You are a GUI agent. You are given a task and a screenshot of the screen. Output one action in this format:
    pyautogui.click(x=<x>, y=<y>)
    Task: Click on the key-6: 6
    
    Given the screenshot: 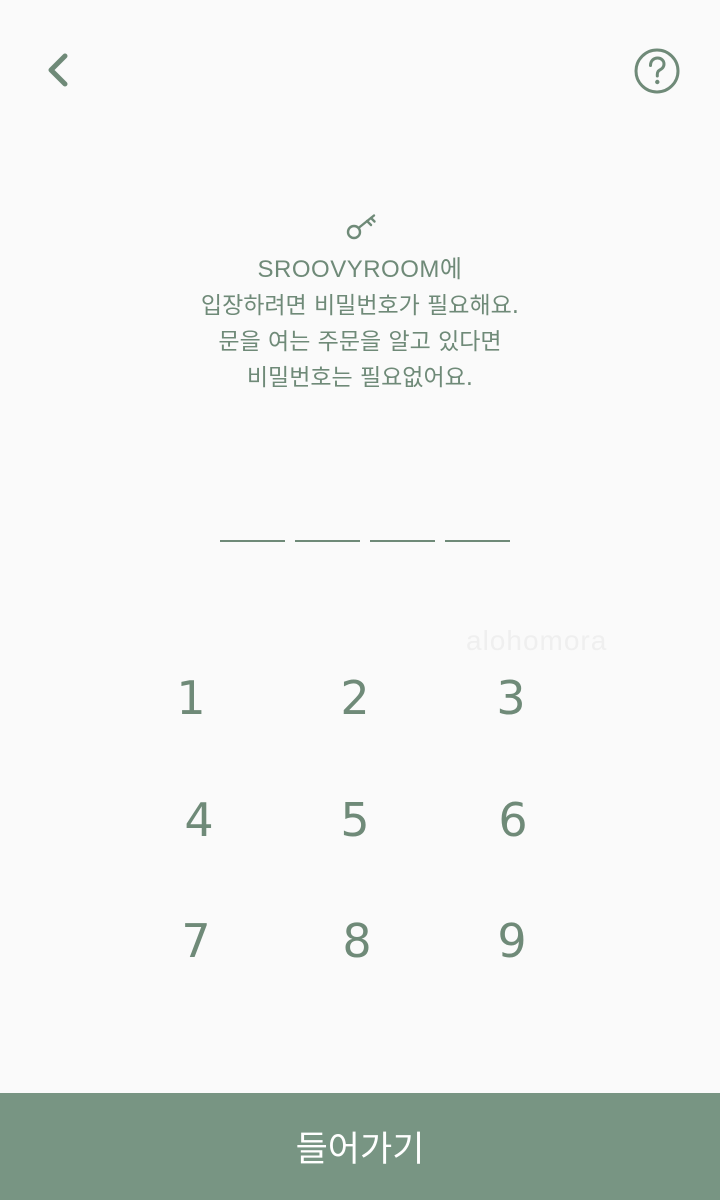 What is the action you would take?
    pyautogui.click(x=513, y=820)
    